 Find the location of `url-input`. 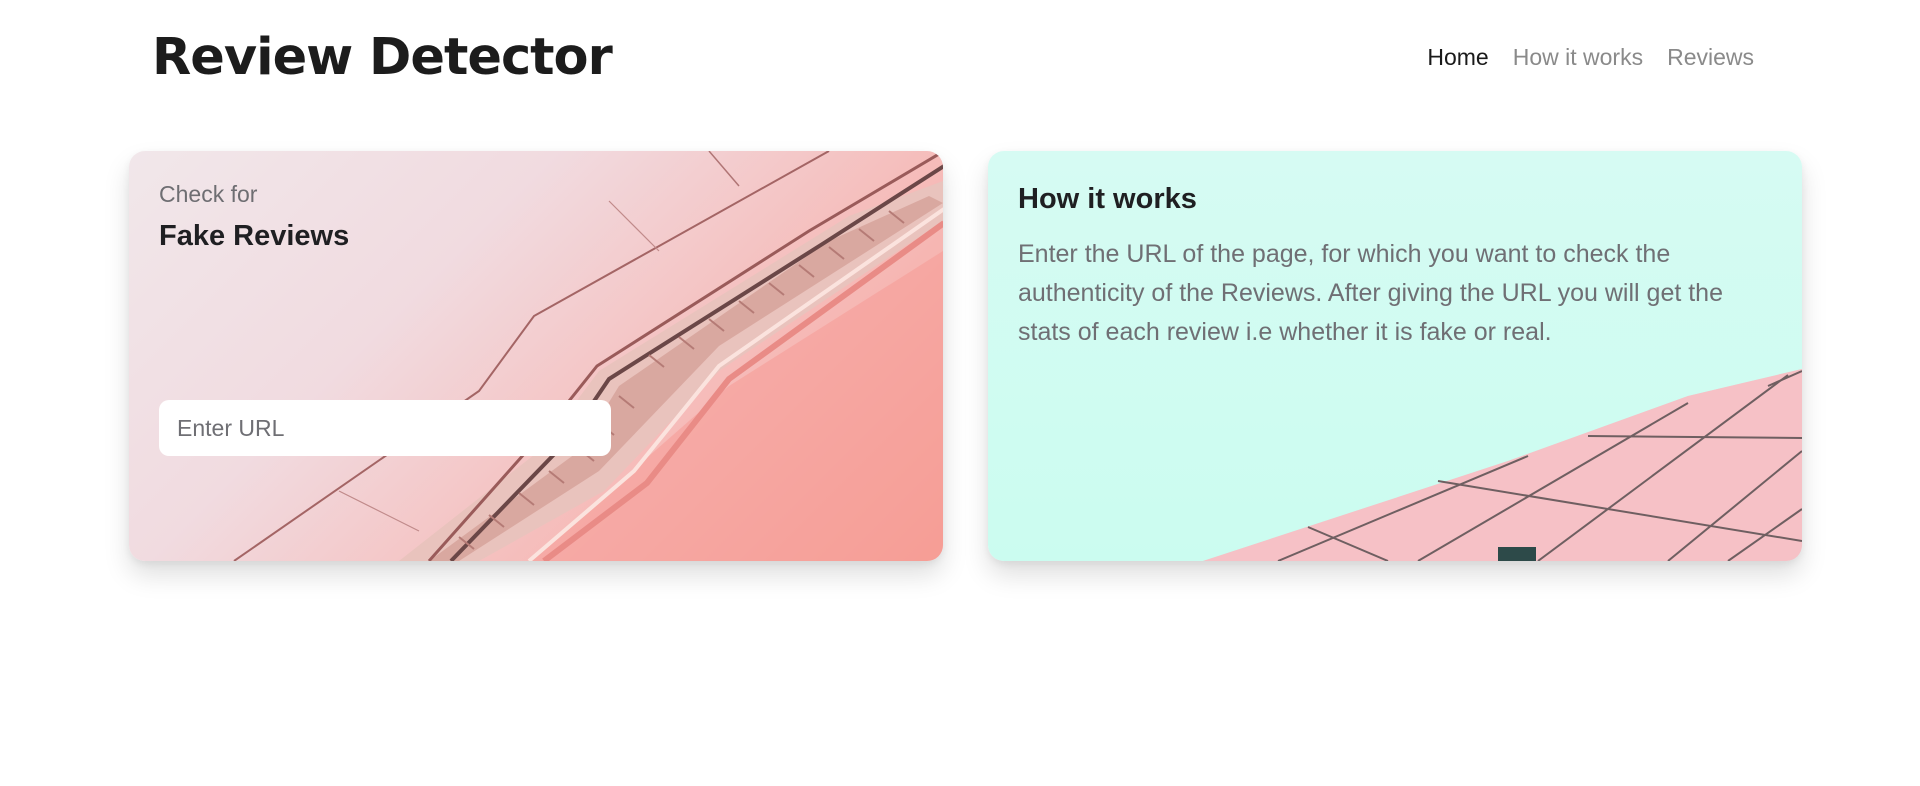

url-input is located at coordinates (385, 428).